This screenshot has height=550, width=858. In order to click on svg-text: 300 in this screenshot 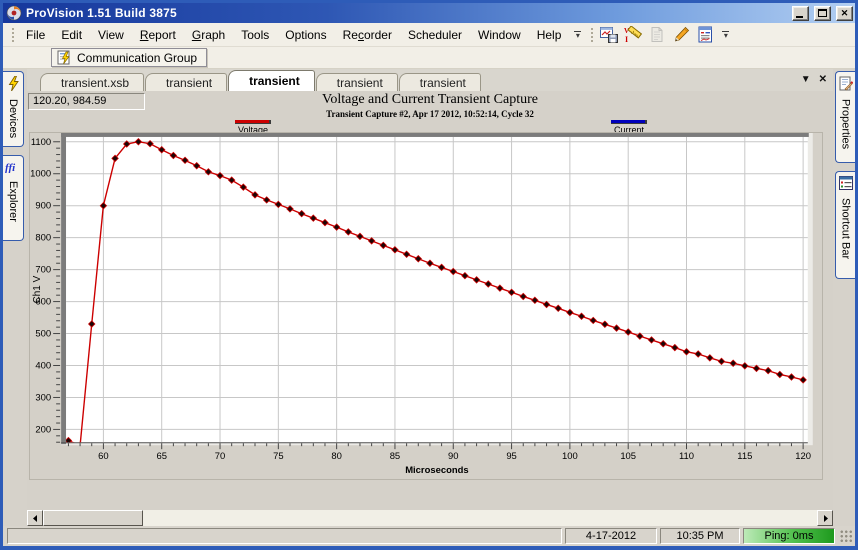, I will do `click(43, 397)`.